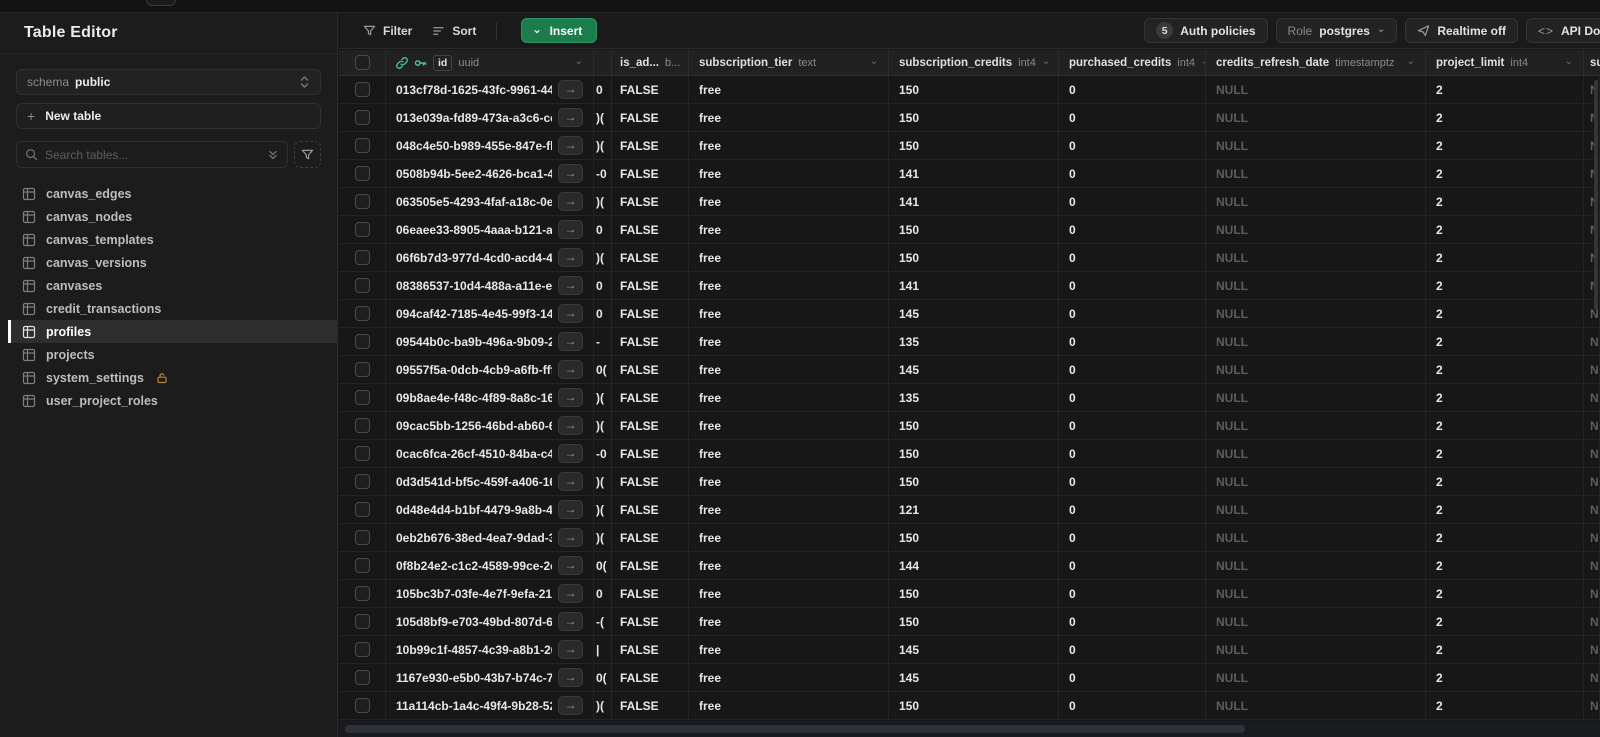  Describe the element at coordinates (490, 89) in the screenshot. I see `cell-id: 013cf78d-1625-43fc-9961-442189...→` at that location.